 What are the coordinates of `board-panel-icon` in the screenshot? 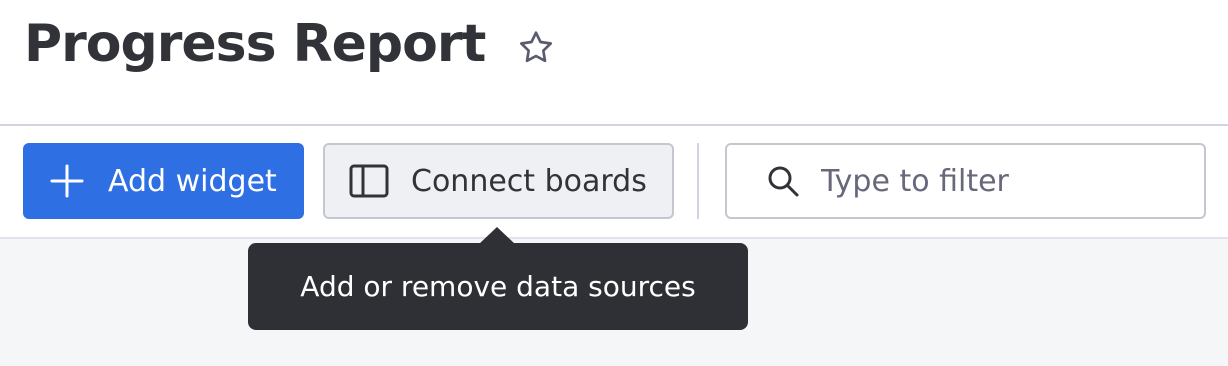 It's located at (369, 181).